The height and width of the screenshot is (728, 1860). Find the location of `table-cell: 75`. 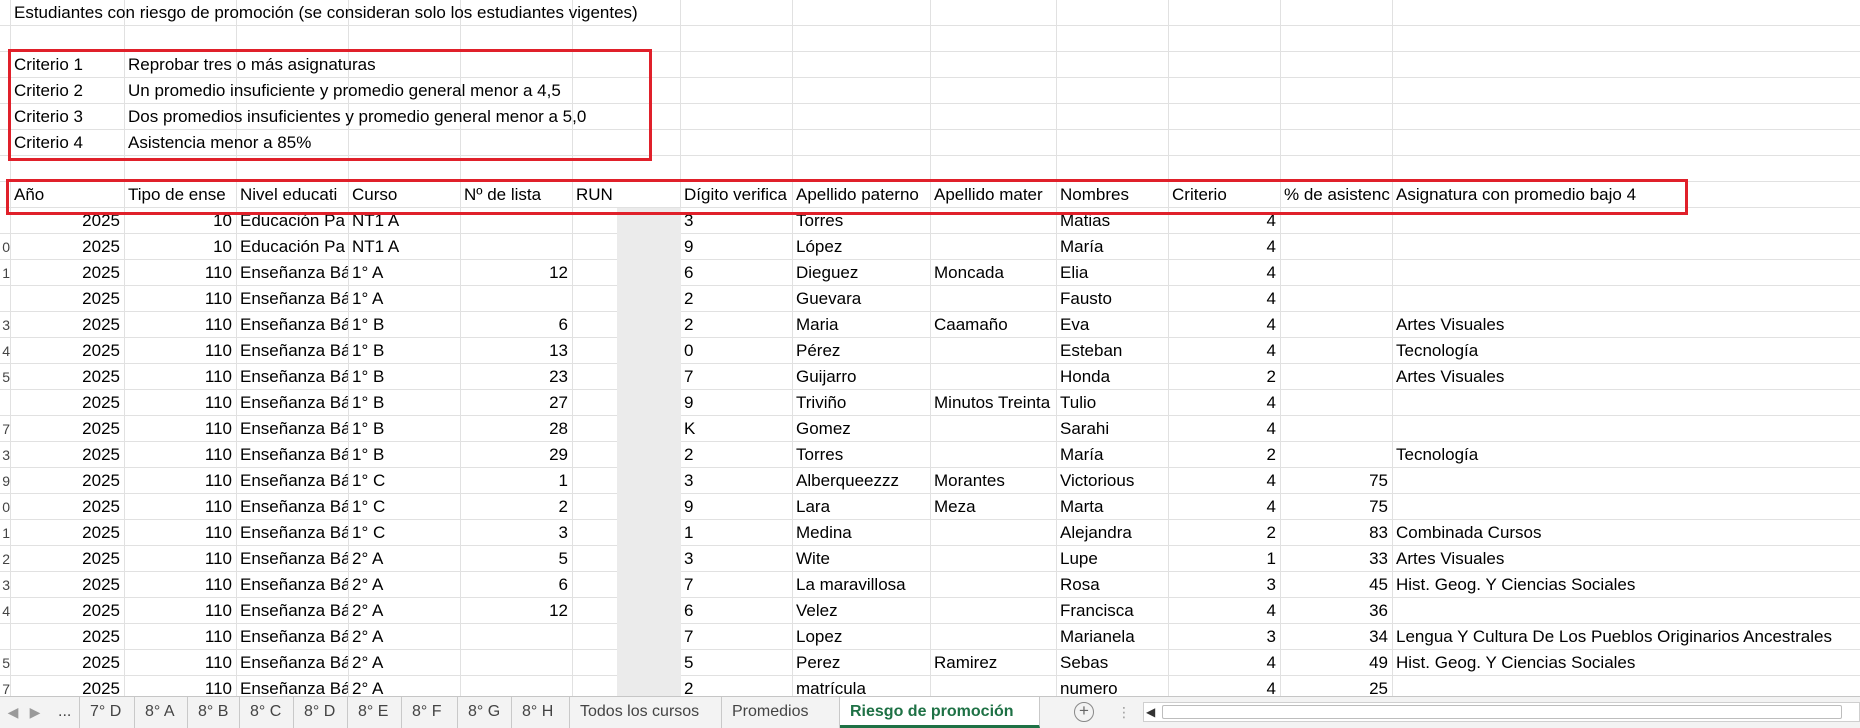

table-cell: 75 is located at coordinates (1336, 481).